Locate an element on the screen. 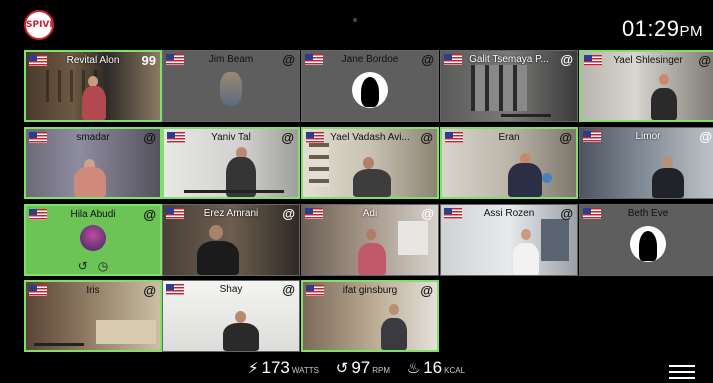  calories-value: 16 is located at coordinates (433, 367).